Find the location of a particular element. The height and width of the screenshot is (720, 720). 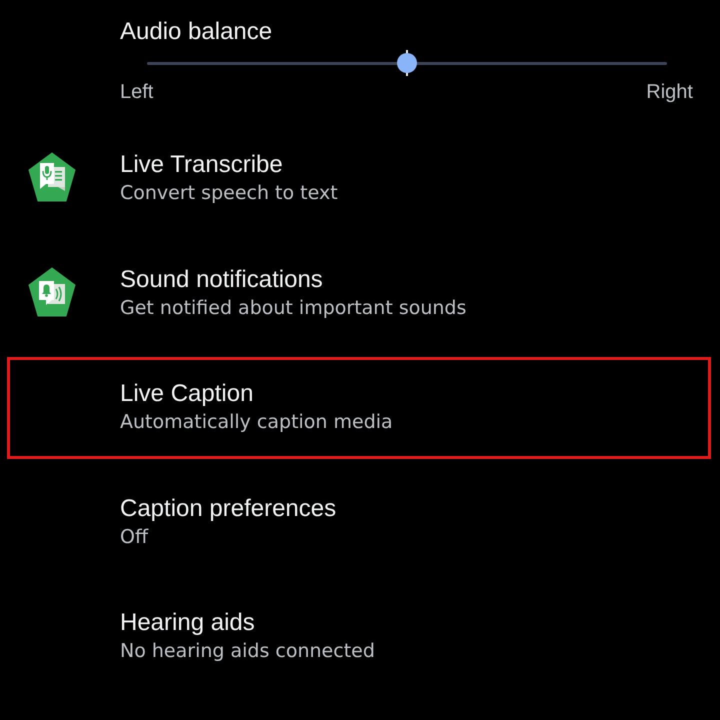

setting-title: Live Transcribe is located at coordinates (201, 165).